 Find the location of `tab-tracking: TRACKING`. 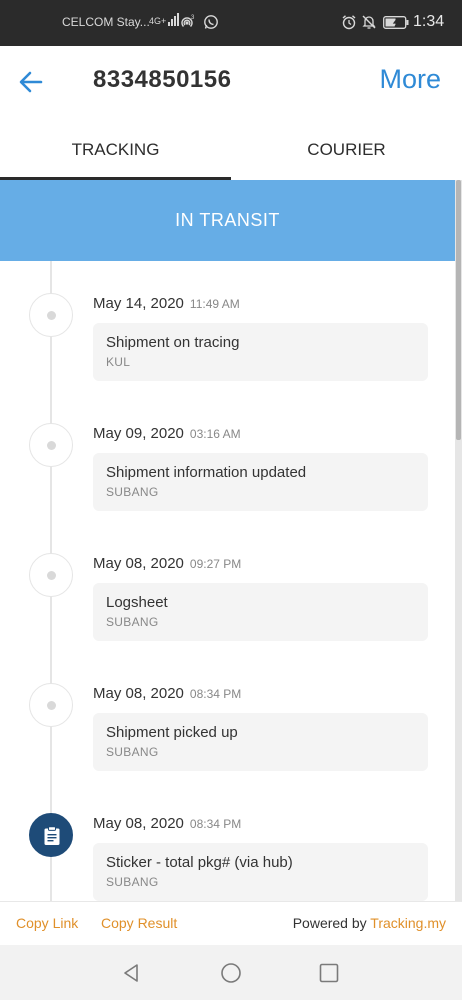

tab-tracking: TRACKING is located at coordinates (115, 150).